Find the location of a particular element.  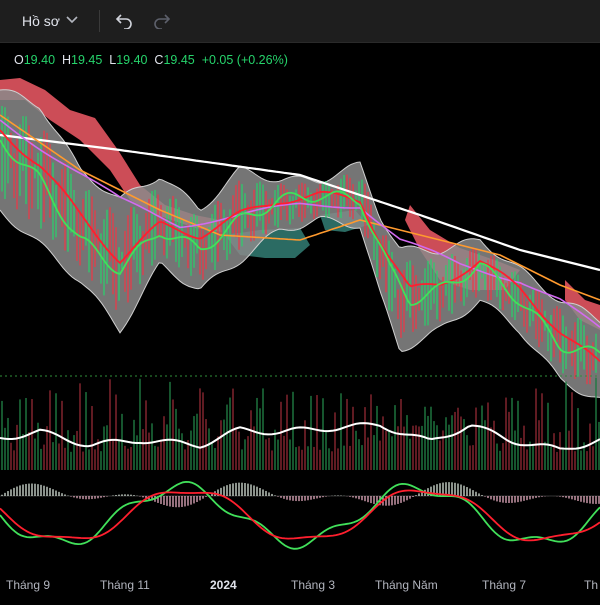

undo-button is located at coordinates (124, 21).